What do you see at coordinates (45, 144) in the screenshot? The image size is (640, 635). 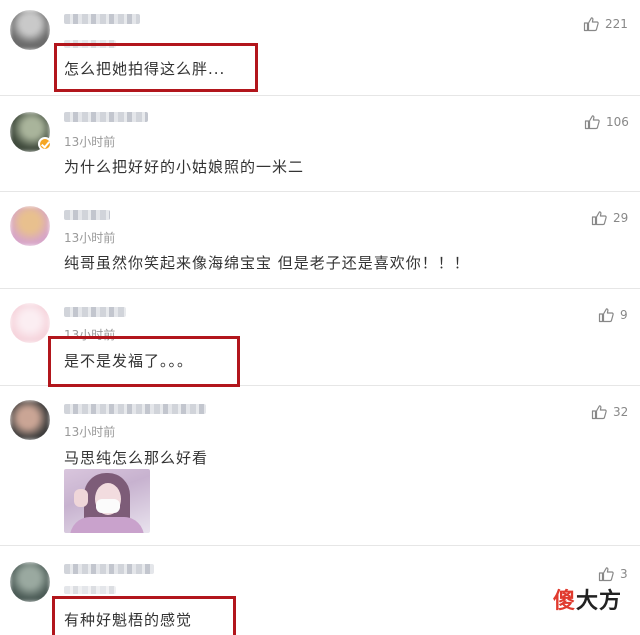 I see `verified-badge-icon` at bounding box center [45, 144].